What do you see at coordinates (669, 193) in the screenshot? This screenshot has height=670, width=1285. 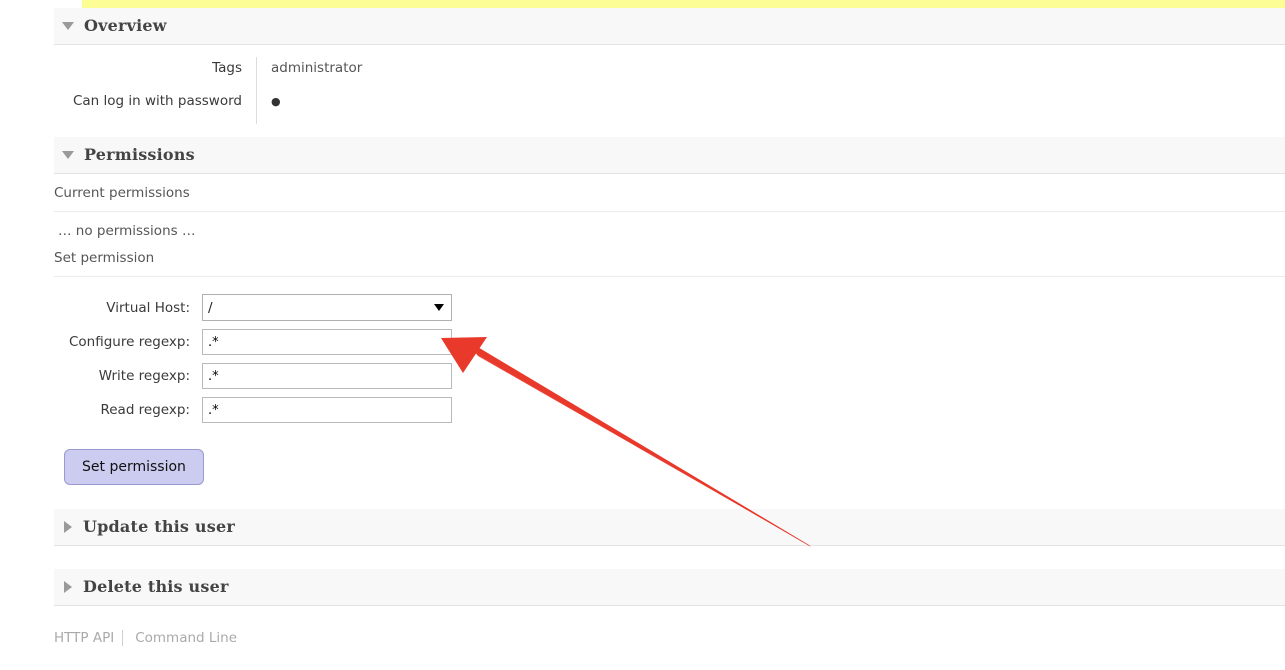 I see `current-permissions-label: Current permissions` at bounding box center [669, 193].